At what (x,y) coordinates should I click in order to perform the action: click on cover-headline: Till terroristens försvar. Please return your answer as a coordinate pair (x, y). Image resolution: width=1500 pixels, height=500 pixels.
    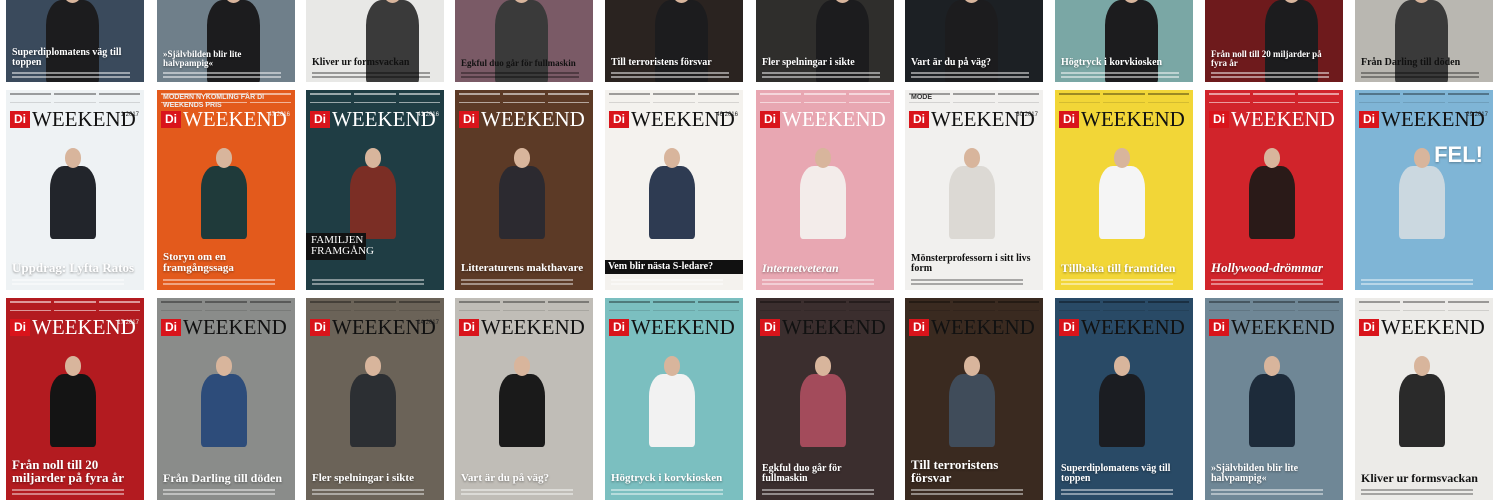
    Looking at the image, I should click on (955, 471).